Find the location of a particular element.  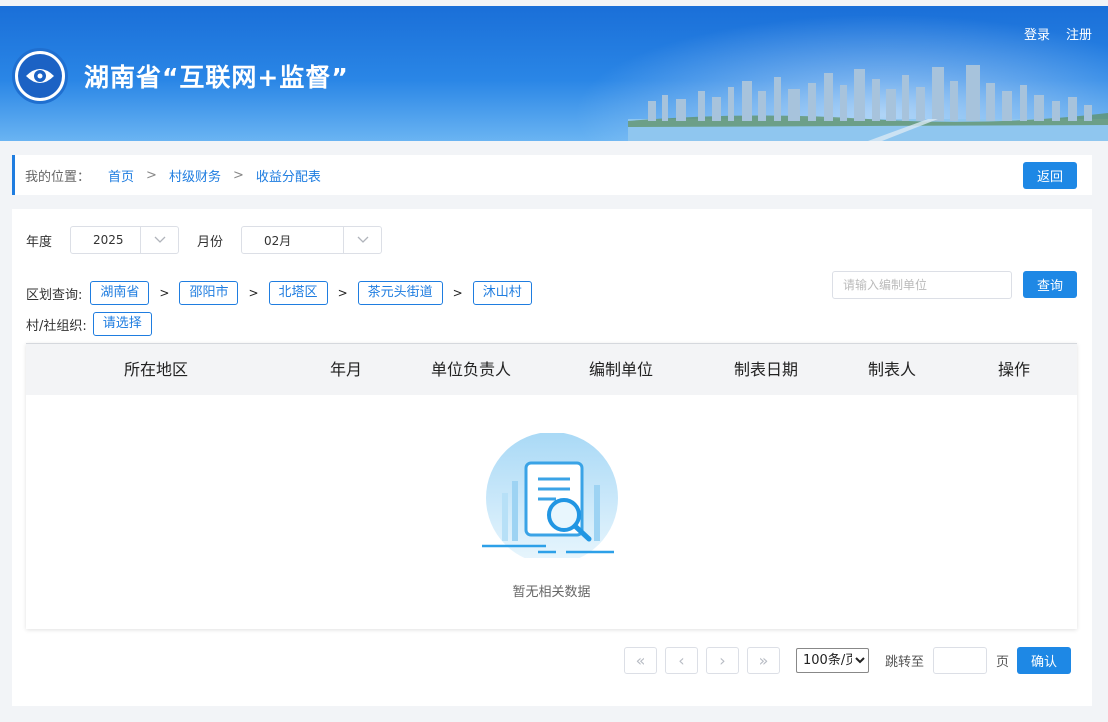

date-filters: 年度 2025 月份 02月 is located at coordinates (204, 240).